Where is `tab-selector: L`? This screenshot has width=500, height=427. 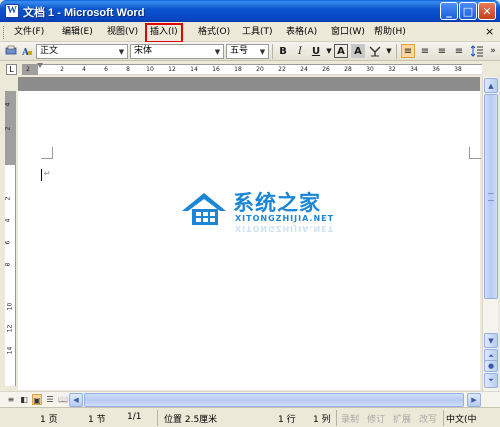
tab-selector: L is located at coordinates (11, 69).